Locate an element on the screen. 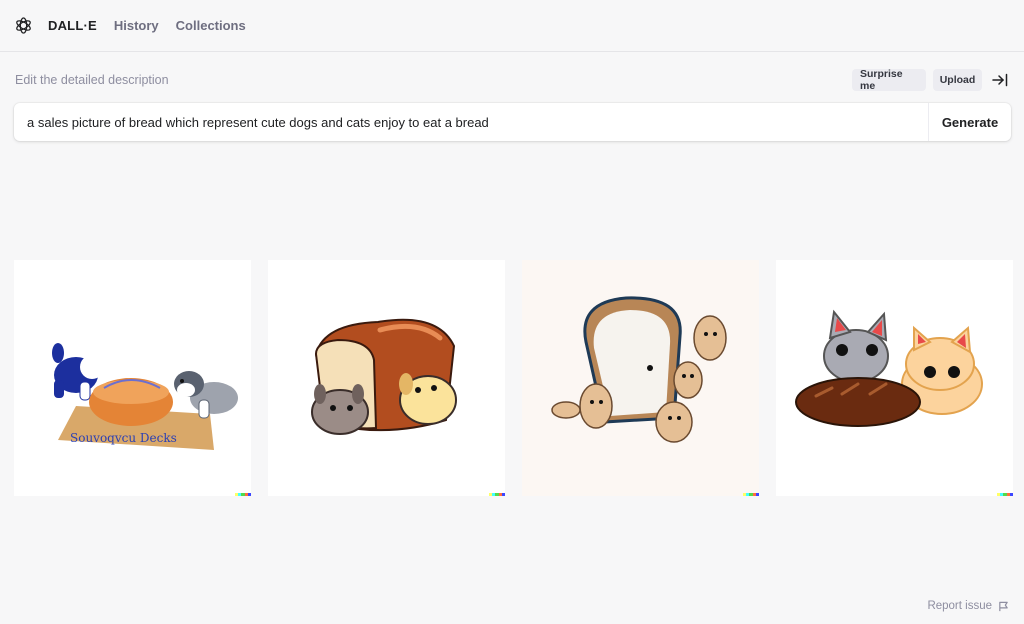 The height and width of the screenshot is (624, 1024). surprise-me-button: Surprise me is located at coordinates (889, 80).